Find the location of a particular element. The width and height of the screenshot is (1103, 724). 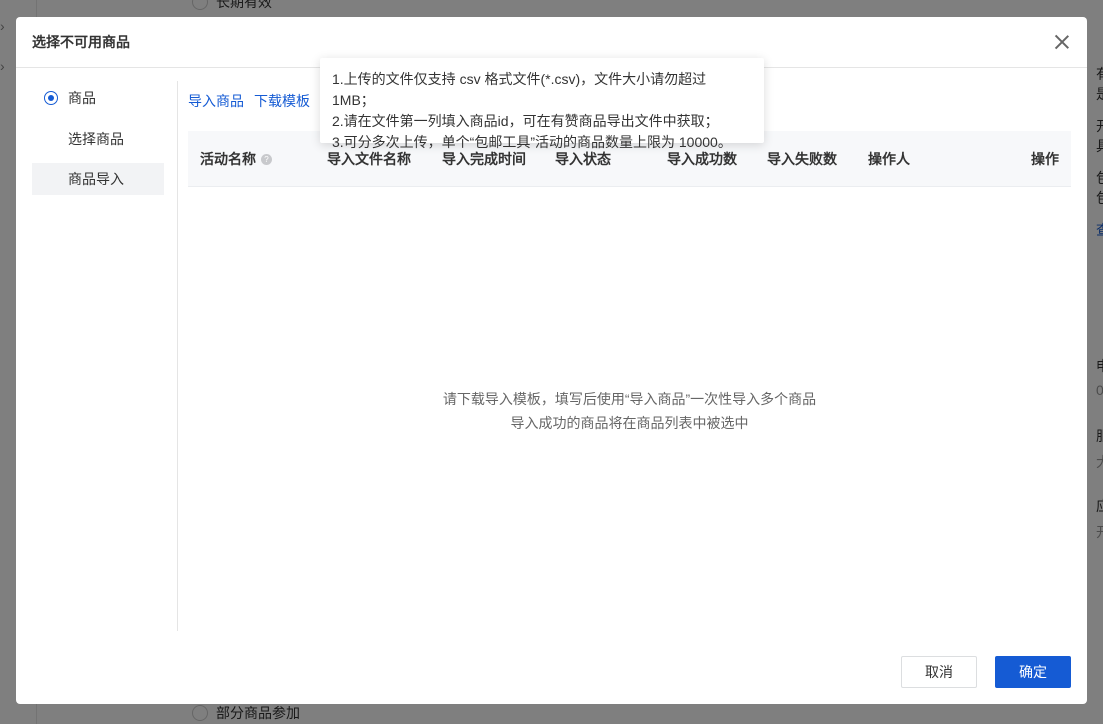

help-icon: ? is located at coordinates (266, 159).